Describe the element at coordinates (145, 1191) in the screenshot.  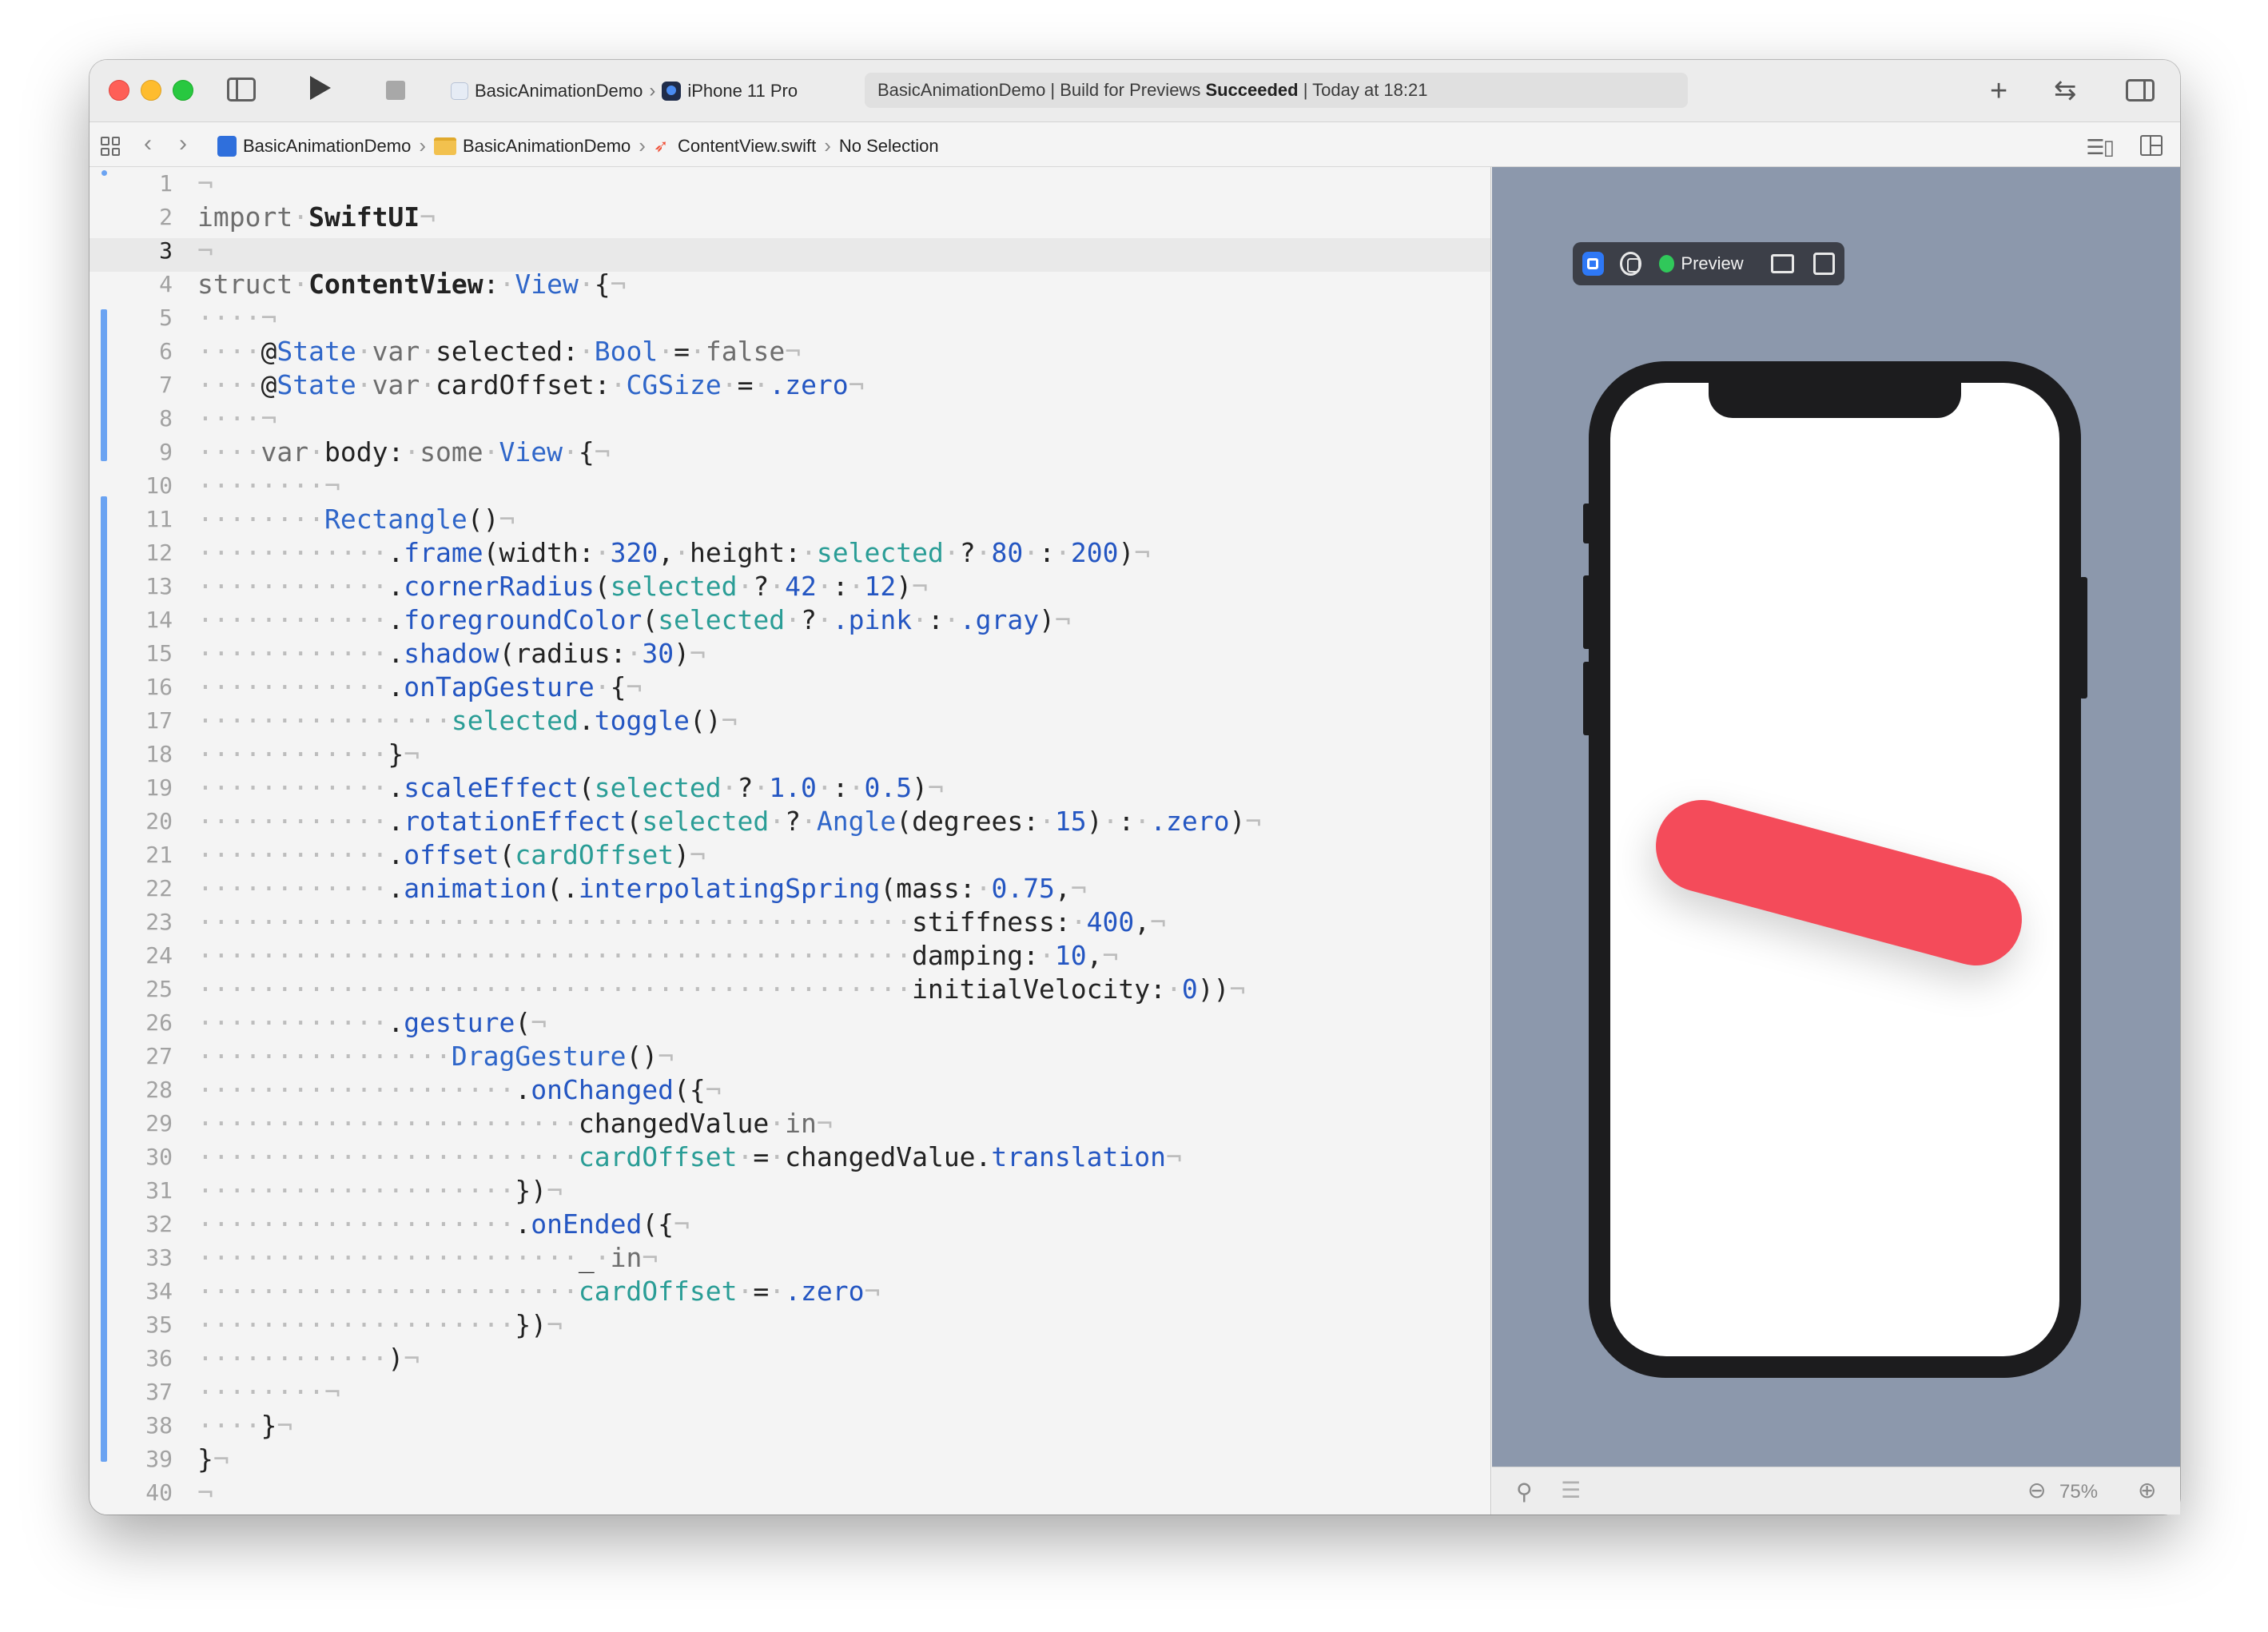
I see `line-number: 31` at that location.